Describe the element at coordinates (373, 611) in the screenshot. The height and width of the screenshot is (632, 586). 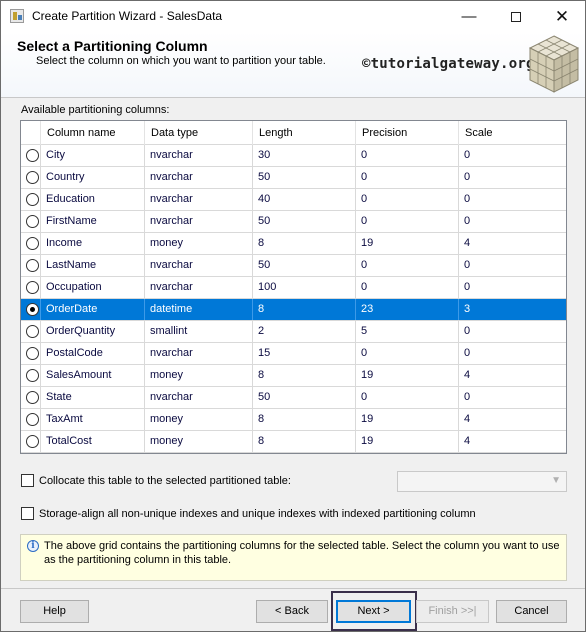
I see `next-button: Next >` at that location.